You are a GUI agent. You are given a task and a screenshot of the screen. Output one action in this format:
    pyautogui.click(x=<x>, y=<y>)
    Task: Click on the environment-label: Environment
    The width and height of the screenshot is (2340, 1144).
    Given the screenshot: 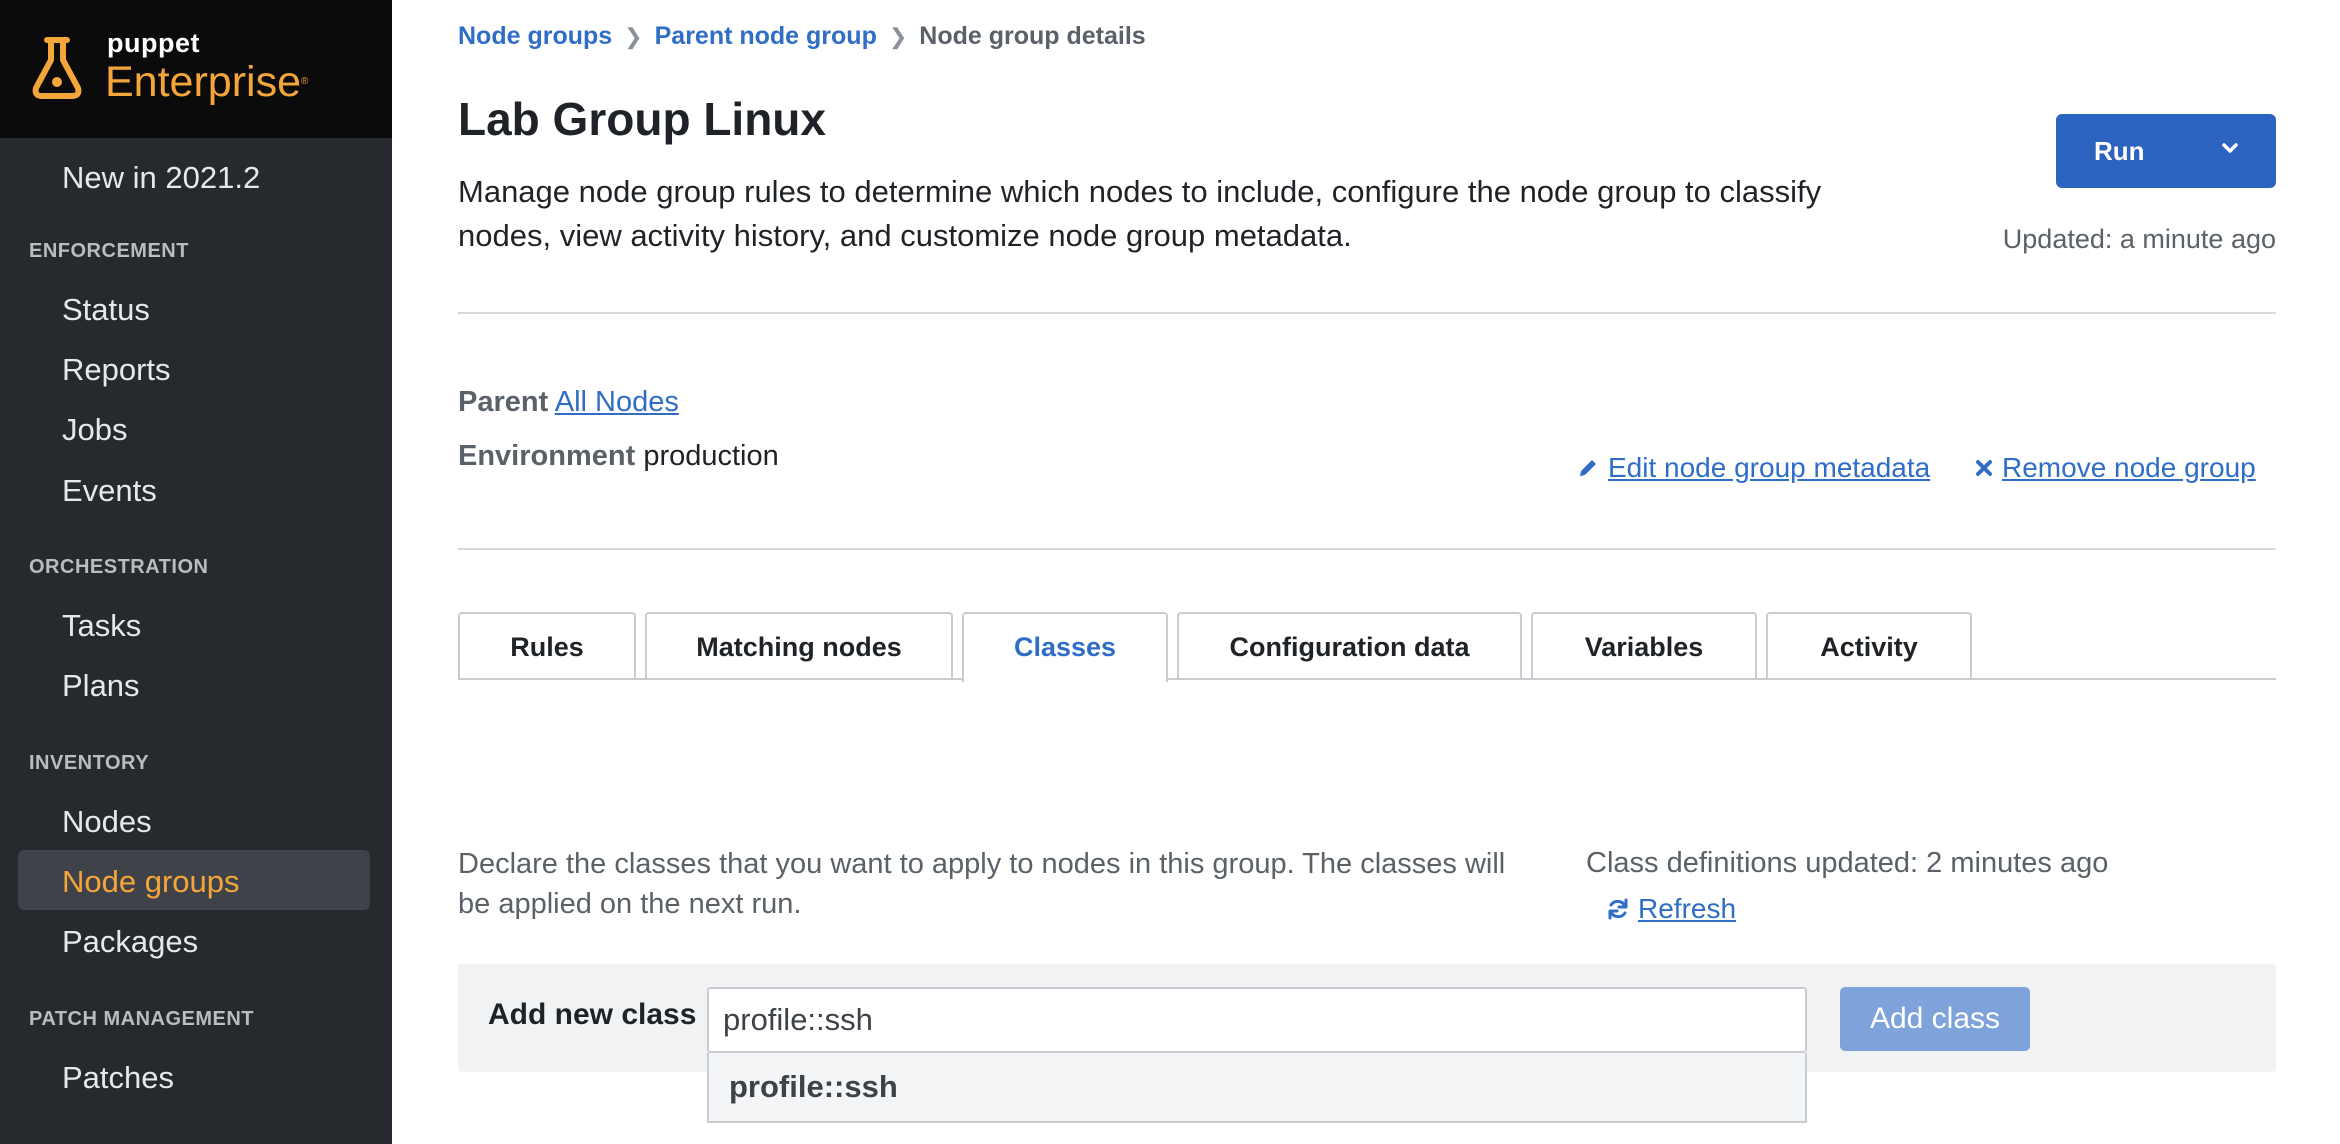 What is the action you would take?
    pyautogui.click(x=547, y=456)
    